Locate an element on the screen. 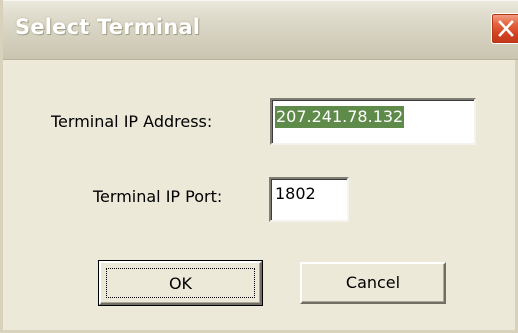 Image resolution: width=518 pixels, height=333 pixels. ip-address-value: 207.241.78.132 is located at coordinates (340, 117).